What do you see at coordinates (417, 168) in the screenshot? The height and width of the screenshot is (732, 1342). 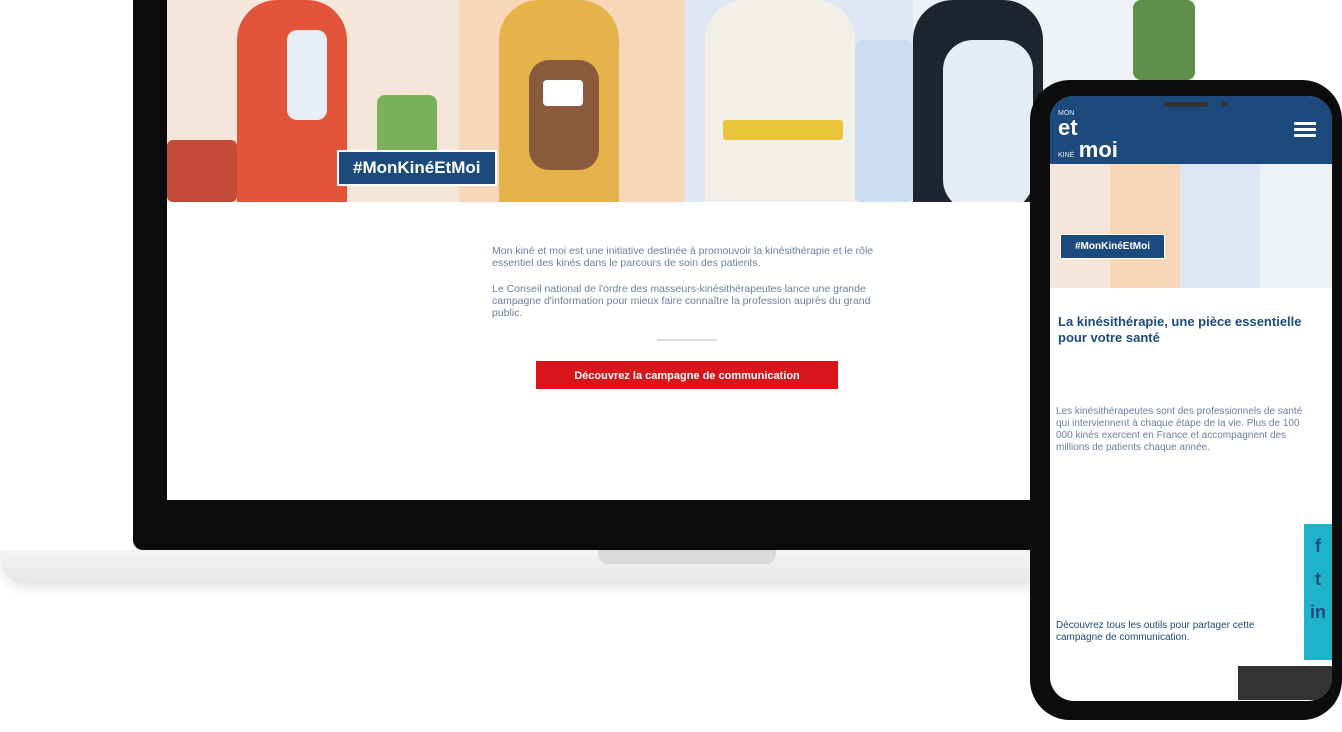 I see `hashtag-banner: #MonKinéEtMoi` at bounding box center [417, 168].